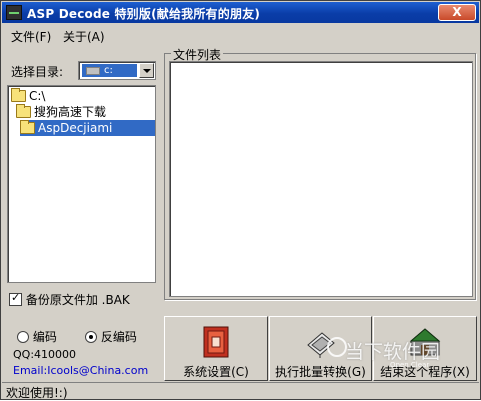 The width and height of the screenshot is (481, 401). Describe the element at coordinates (23, 337) in the screenshot. I see `radio-icon` at that location.